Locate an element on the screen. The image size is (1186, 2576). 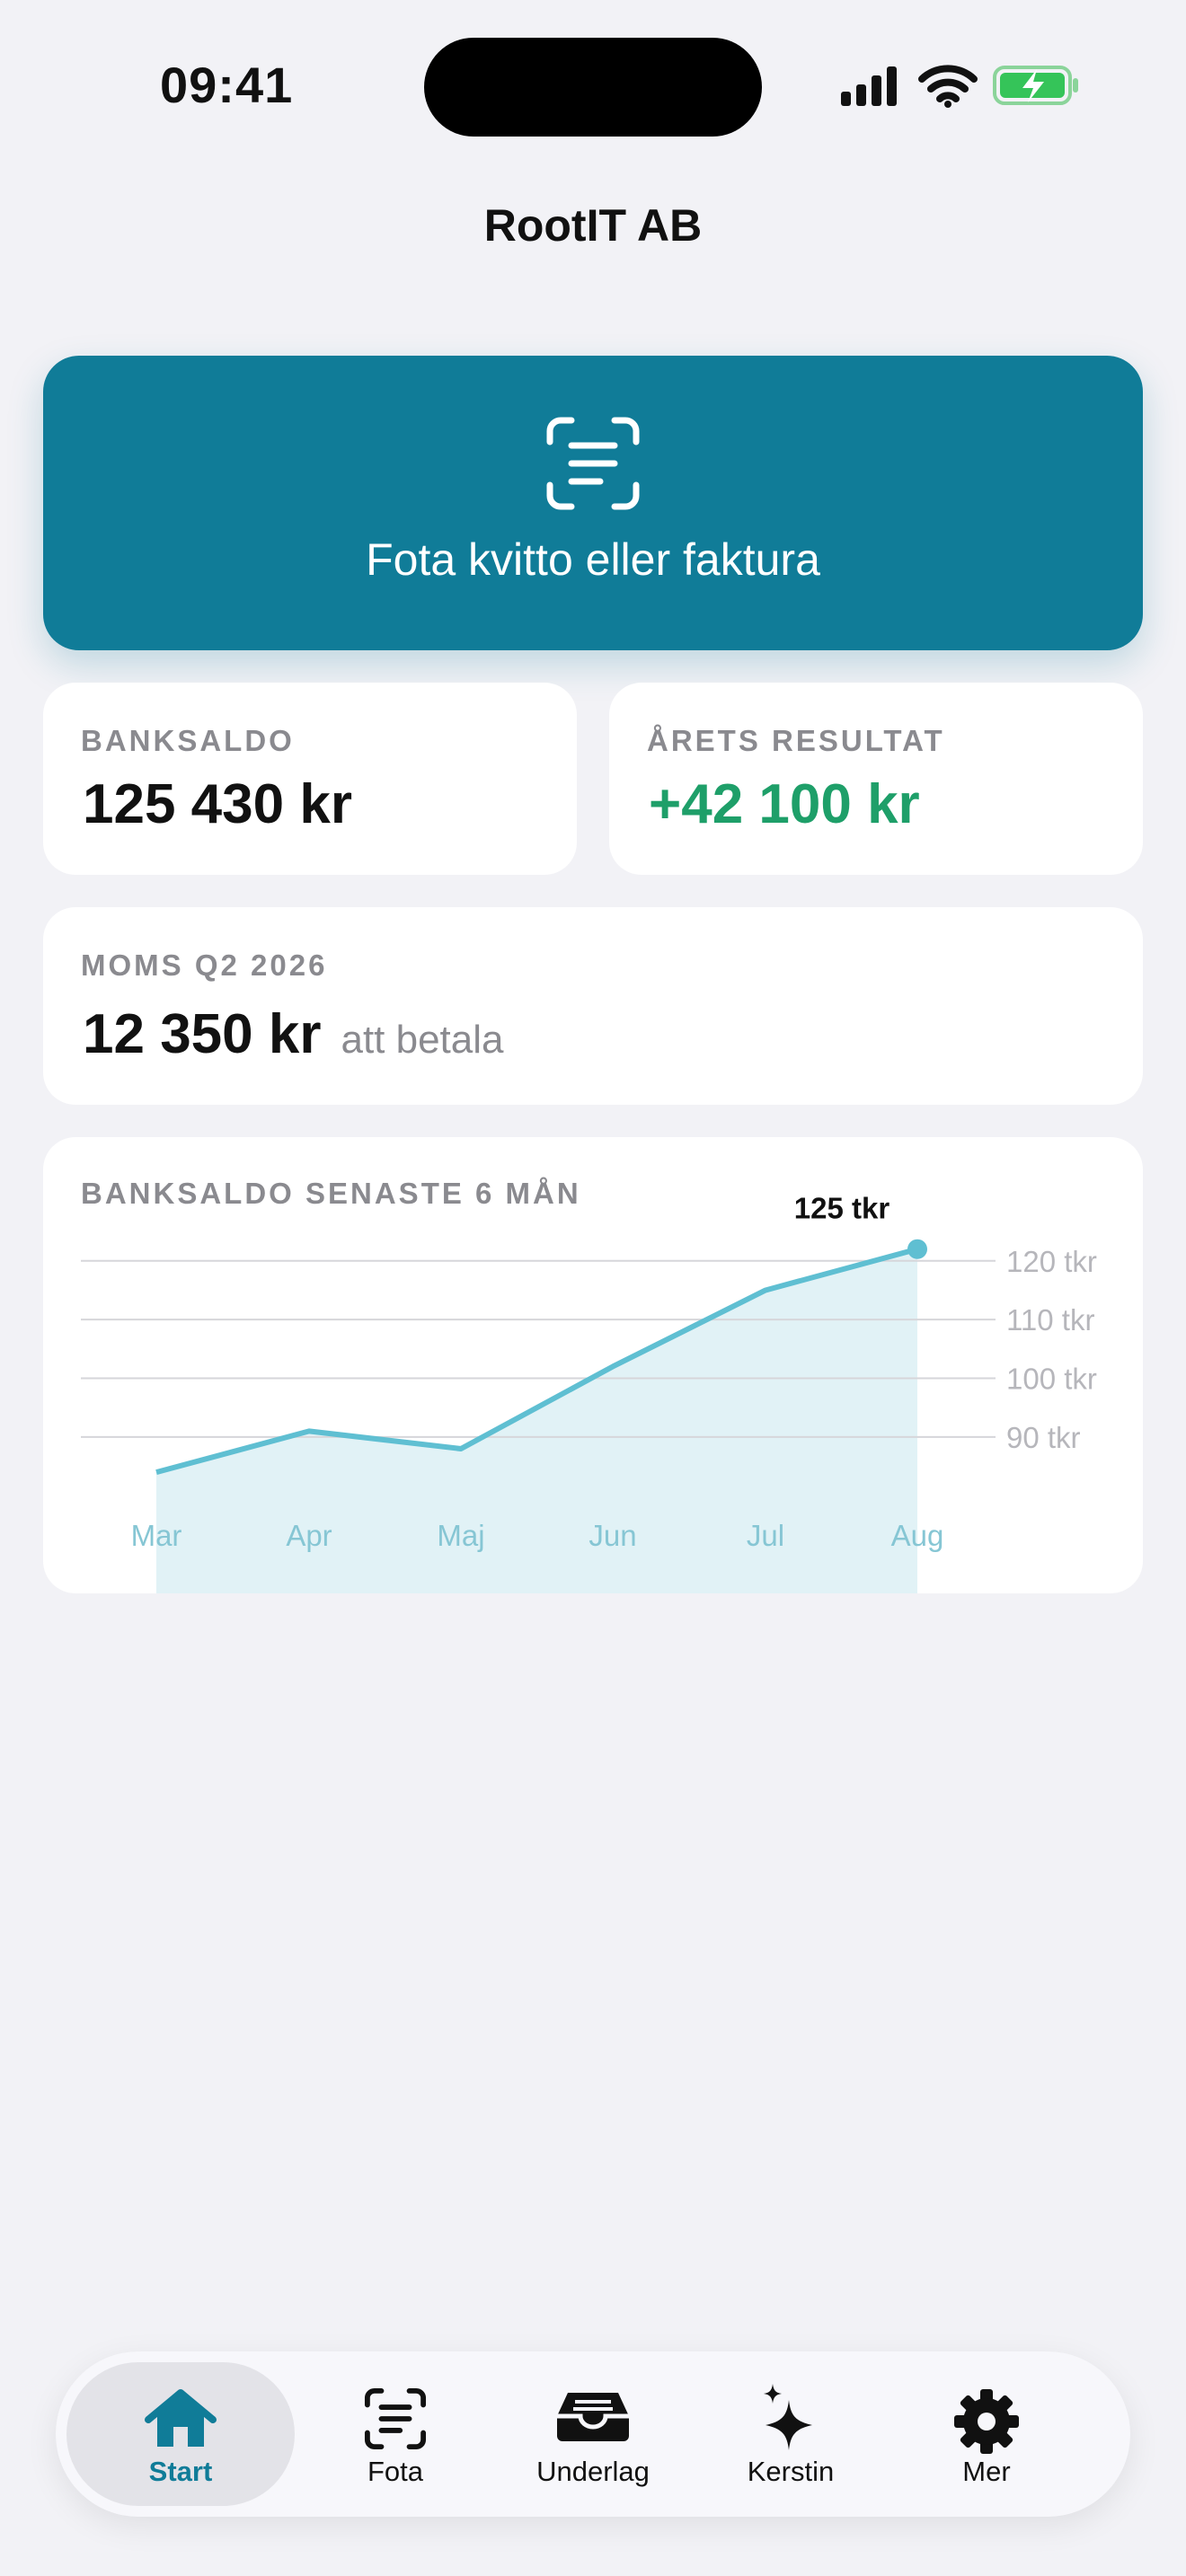
x-tick-label: Jul is located at coordinates (765, 1535).